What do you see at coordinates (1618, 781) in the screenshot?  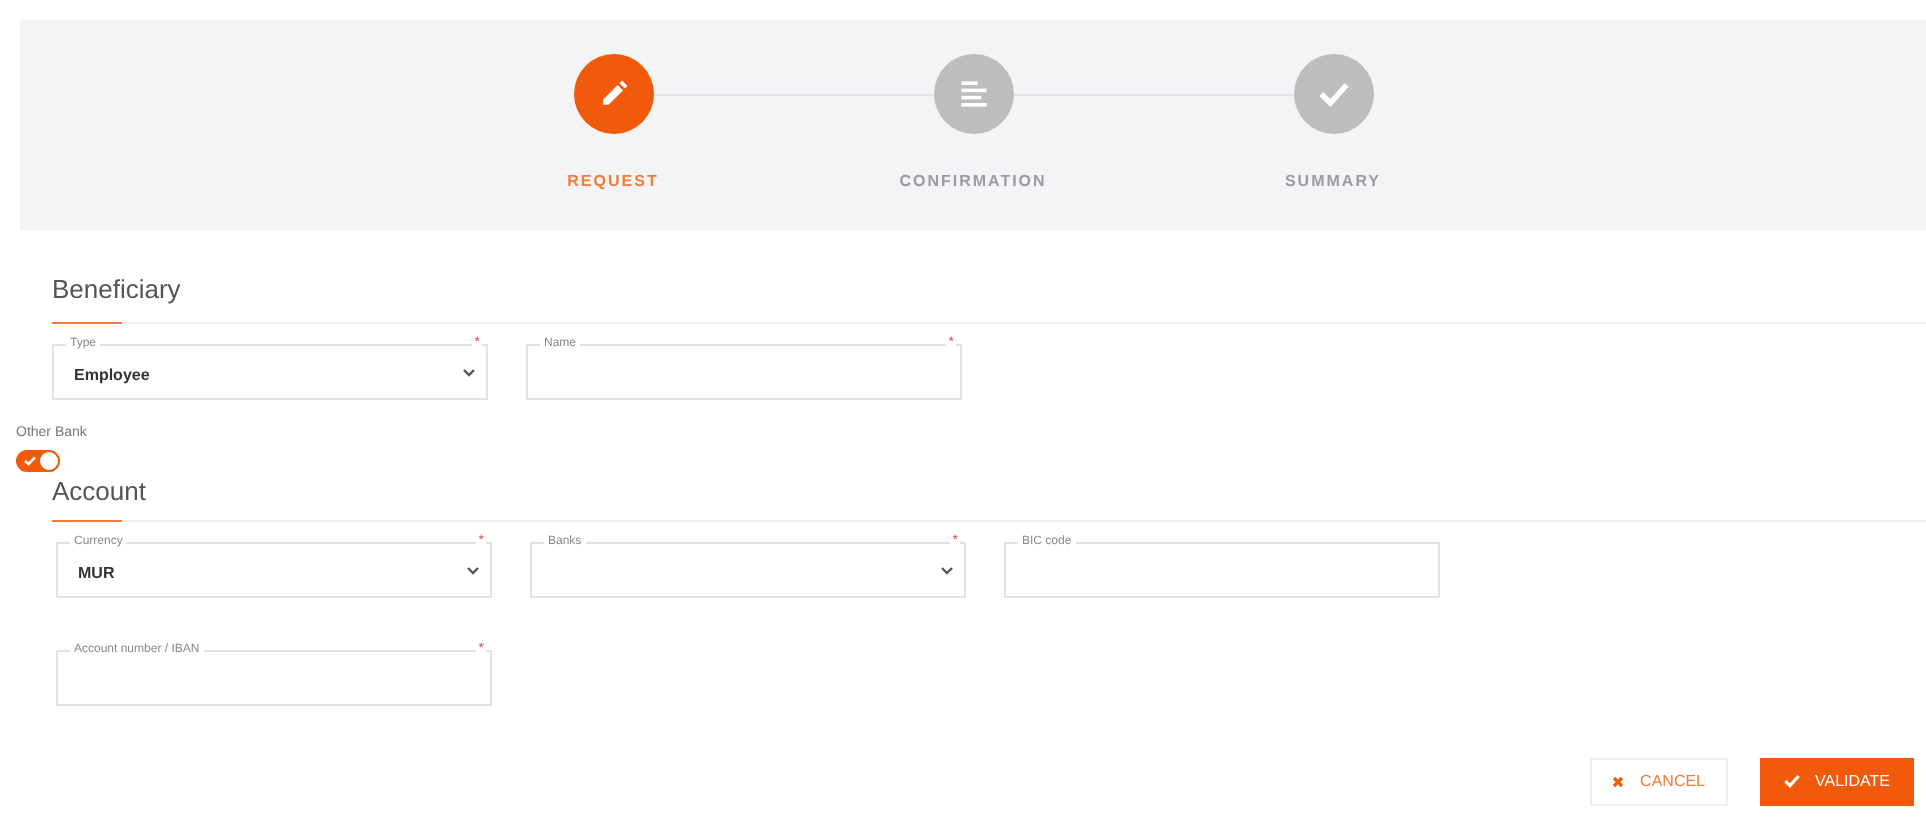 I see `close-icon` at bounding box center [1618, 781].